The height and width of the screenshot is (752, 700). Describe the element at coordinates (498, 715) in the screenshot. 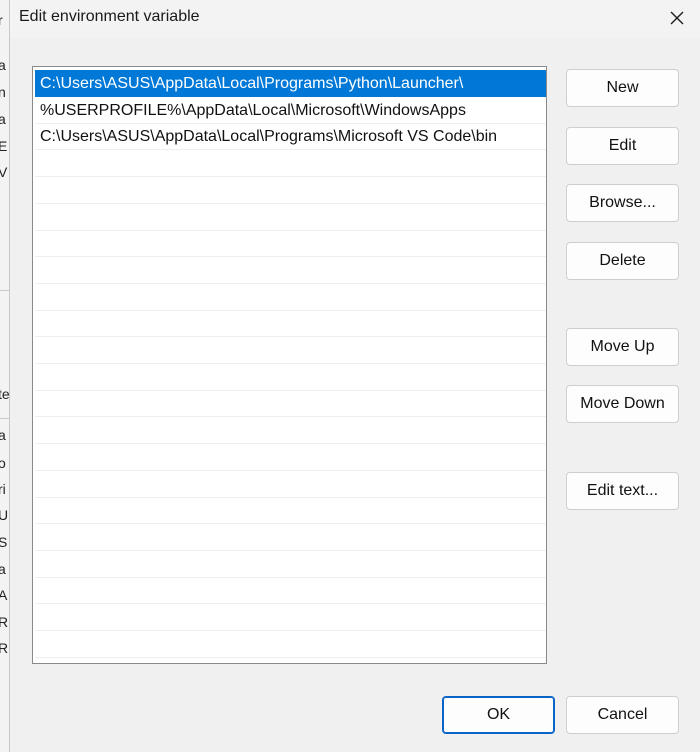

I see `ok-button: OK` at that location.